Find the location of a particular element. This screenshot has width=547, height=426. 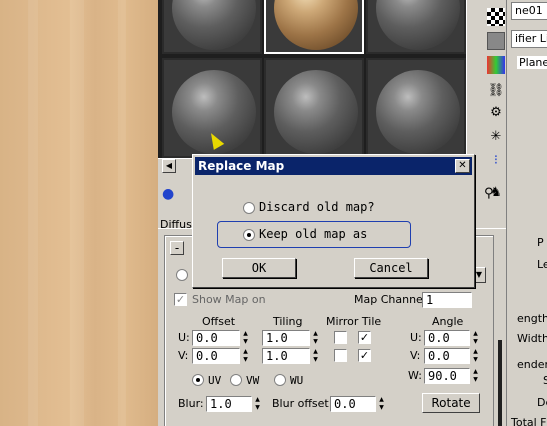

param-label: Total F is located at coordinates (529, 421).